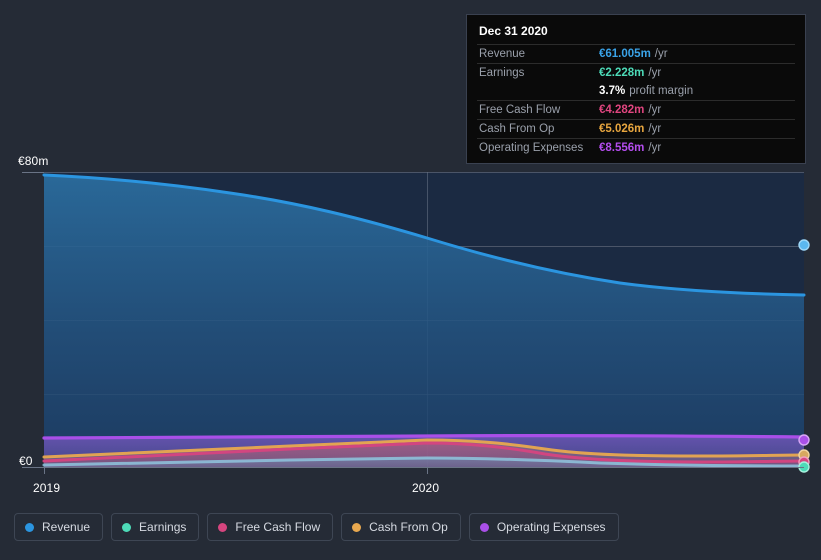 The height and width of the screenshot is (560, 821). Describe the element at coordinates (66, 527) in the screenshot. I see `legend-label-revenue: Revenue` at that location.